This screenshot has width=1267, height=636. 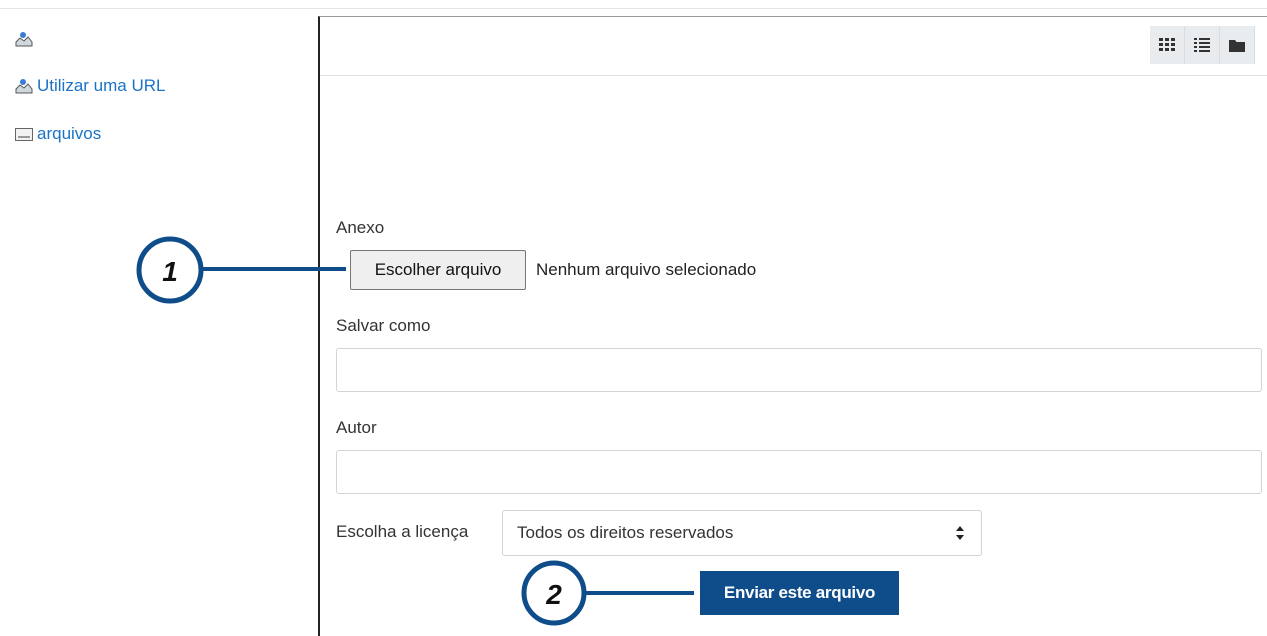 I want to click on callout-2: 2, so click(x=607, y=593).